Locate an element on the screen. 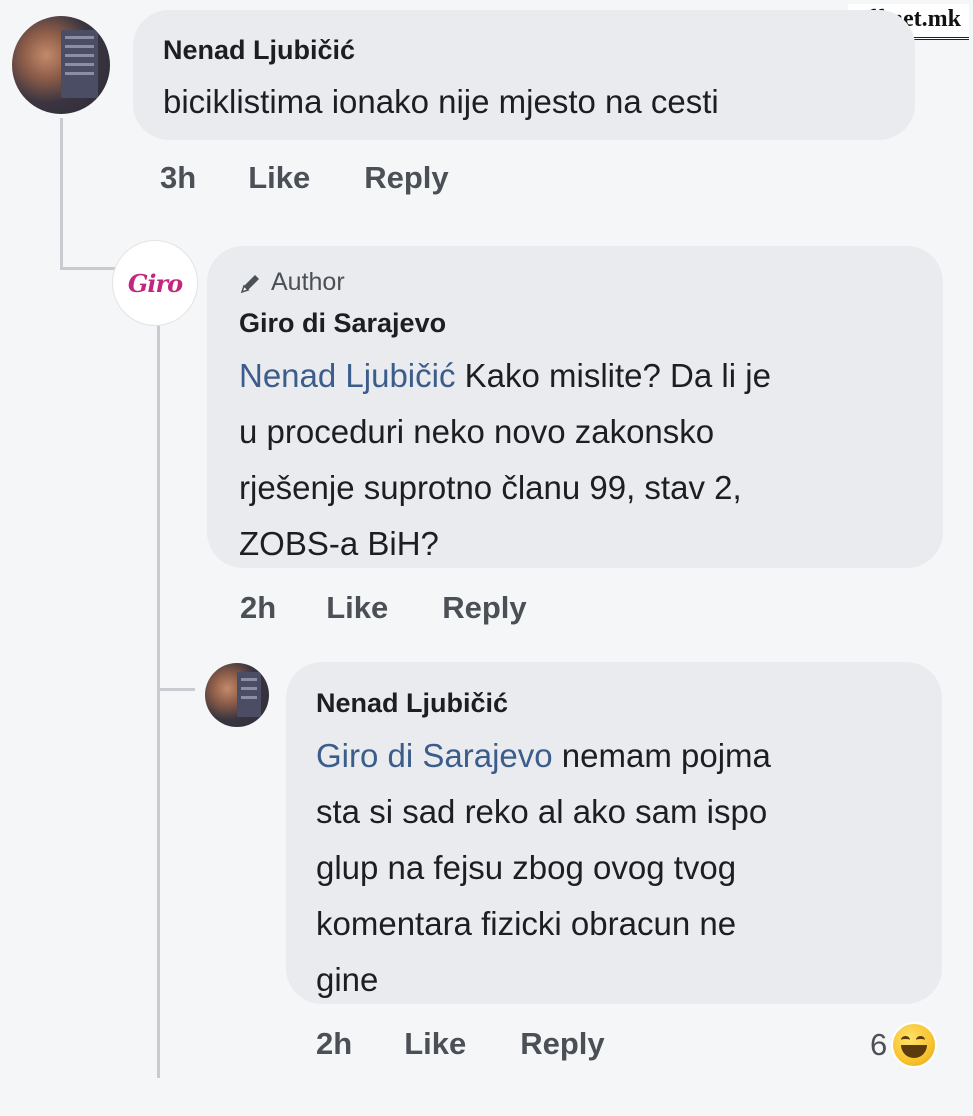 The image size is (973, 1116). reaction-summary: 6 is located at coordinates (904, 1045).